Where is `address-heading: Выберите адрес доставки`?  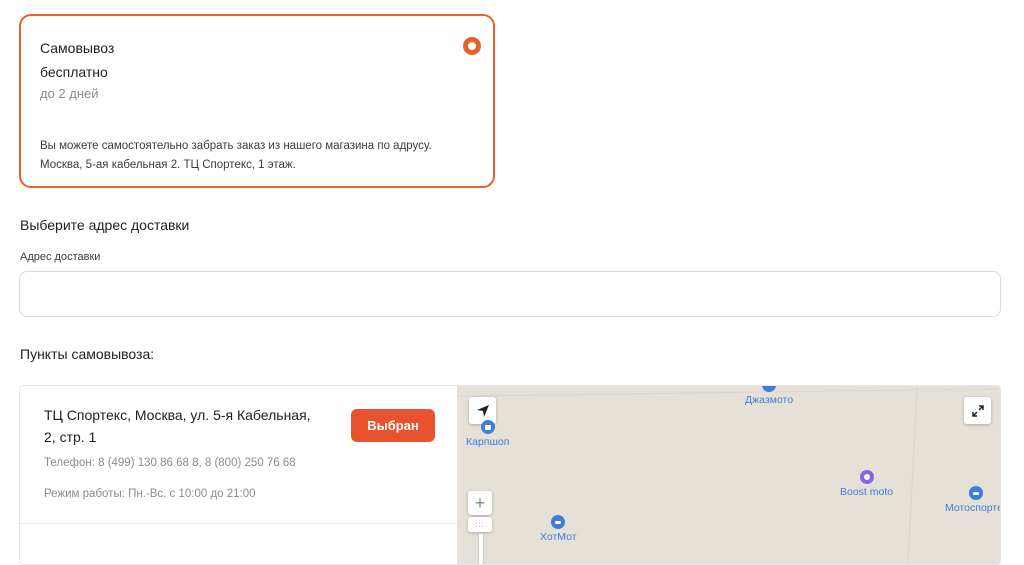 address-heading: Выберите адрес доставки is located at coordinates (105, 225).